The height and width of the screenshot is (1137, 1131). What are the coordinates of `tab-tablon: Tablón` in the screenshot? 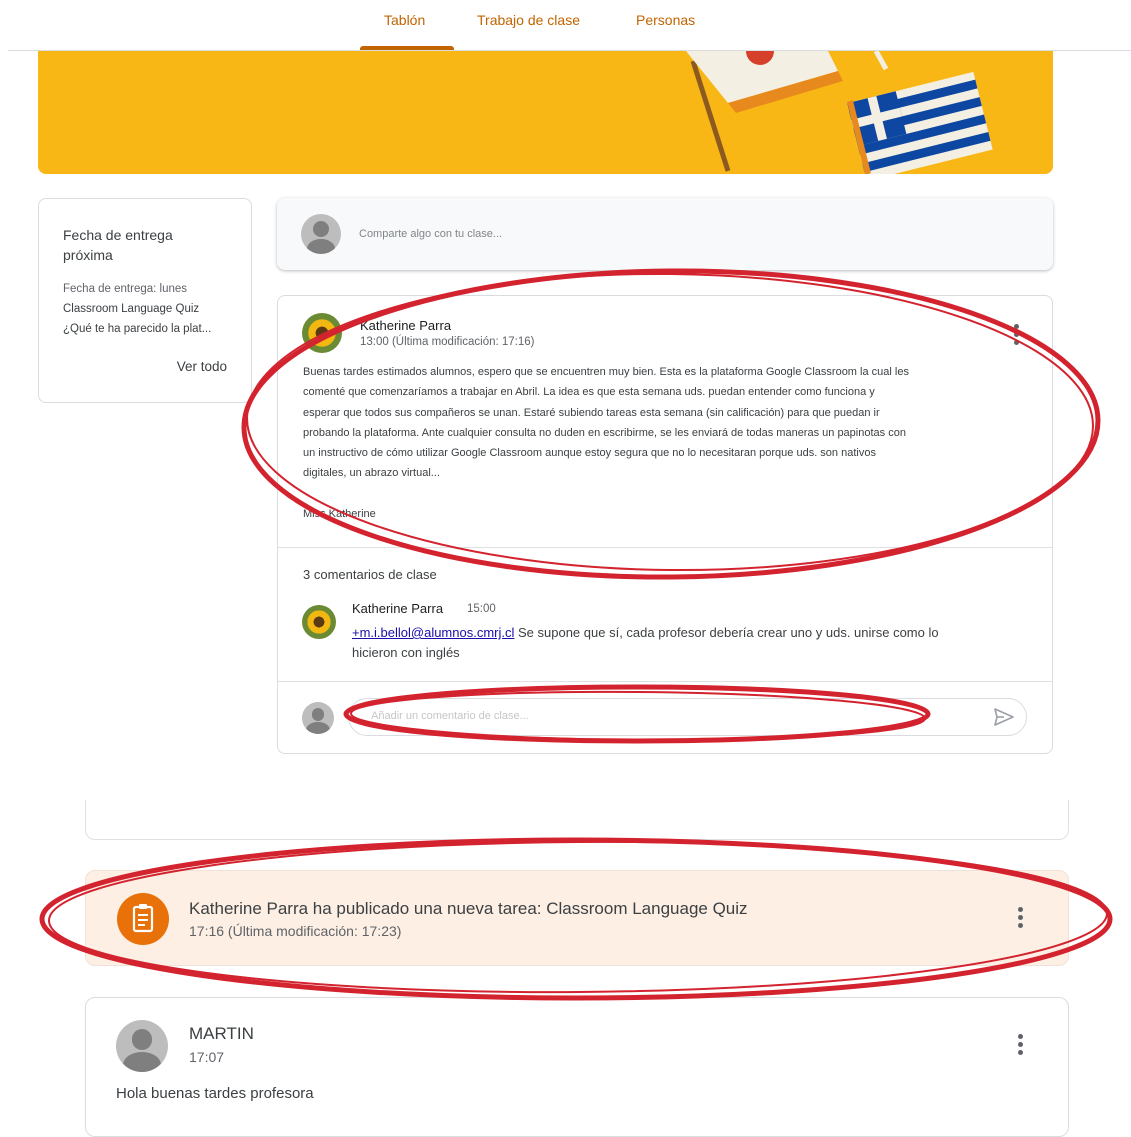 It's located at (404, 20).